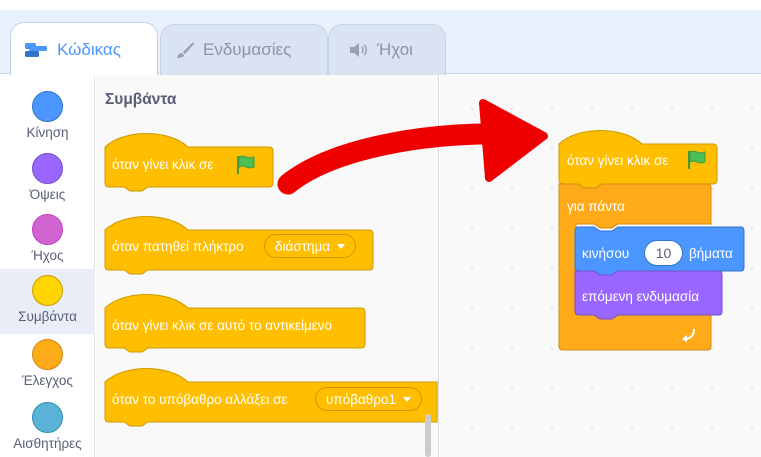  What do you see at coordinates (711, 253) in the screenshot?
I see `move-block-suffix: βήματα` at bounding box center [711, 253].